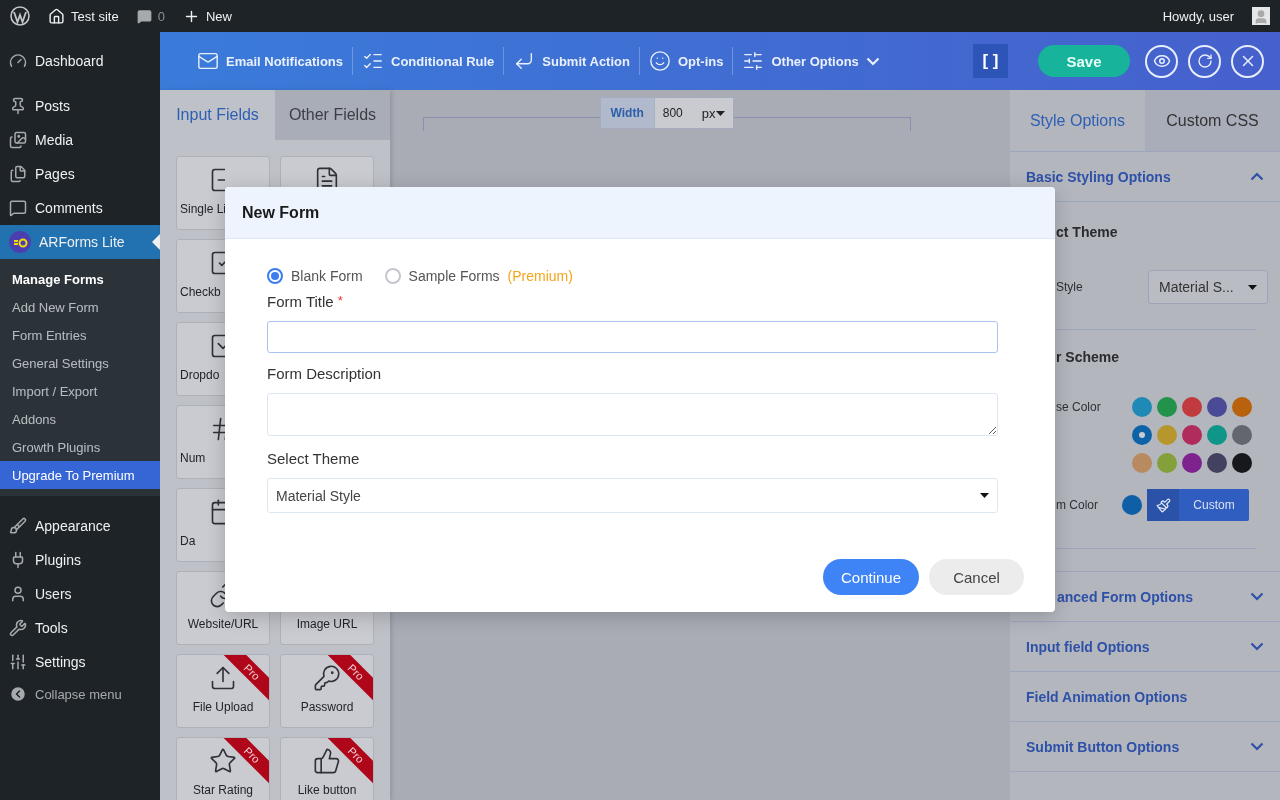 This screenshot has width=1280, height=800. What do you see at coordinates (18, 61) in the screenshot?
I see `gauge-icon` at bounding box center [18, 61].